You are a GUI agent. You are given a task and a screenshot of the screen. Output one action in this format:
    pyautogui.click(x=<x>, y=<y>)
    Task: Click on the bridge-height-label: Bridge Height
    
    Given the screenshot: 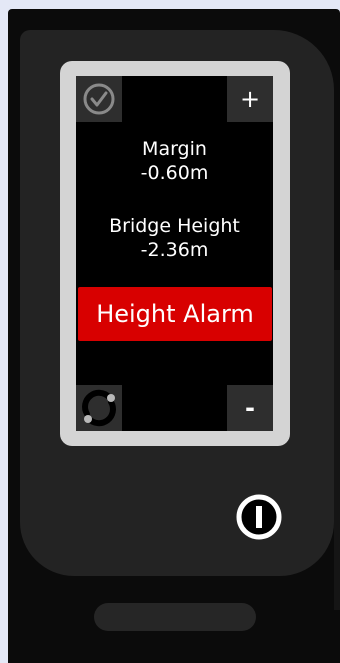 What is the action you would take?
    pyautogui.click(x=174, y=226)
    